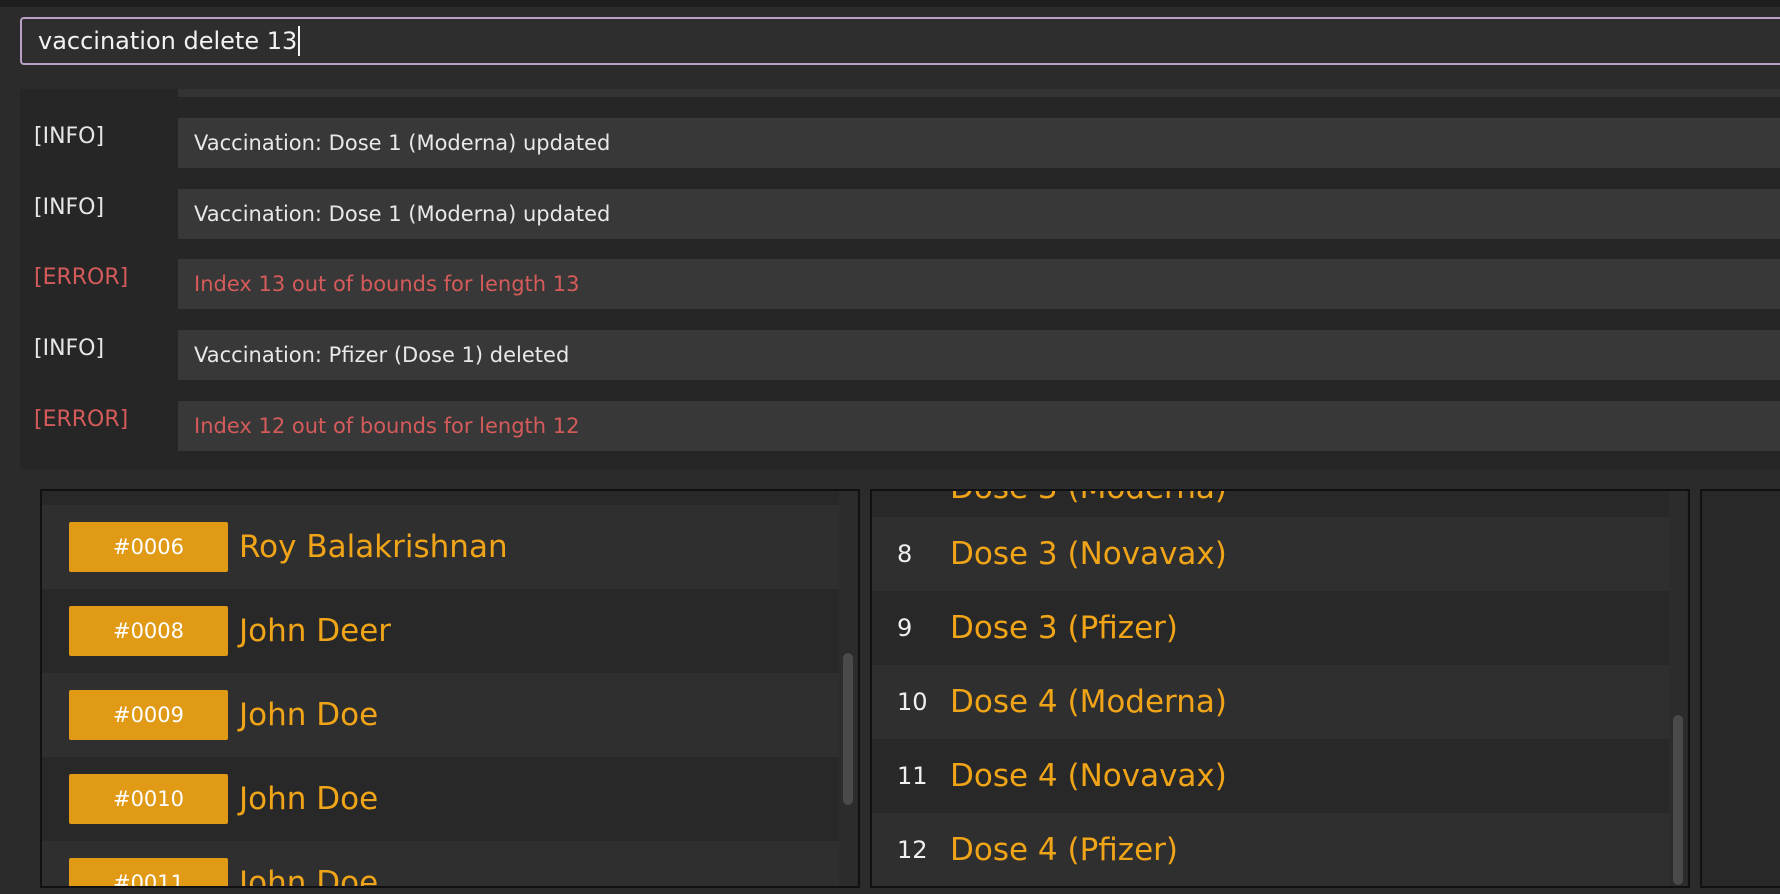 This screenshot has width=1780, height=894. Describe the element at coordinates (1270, 554) in the screenshot. I see `vaccination-list-item: 8 Dose 3 (Novavax)` at that location.